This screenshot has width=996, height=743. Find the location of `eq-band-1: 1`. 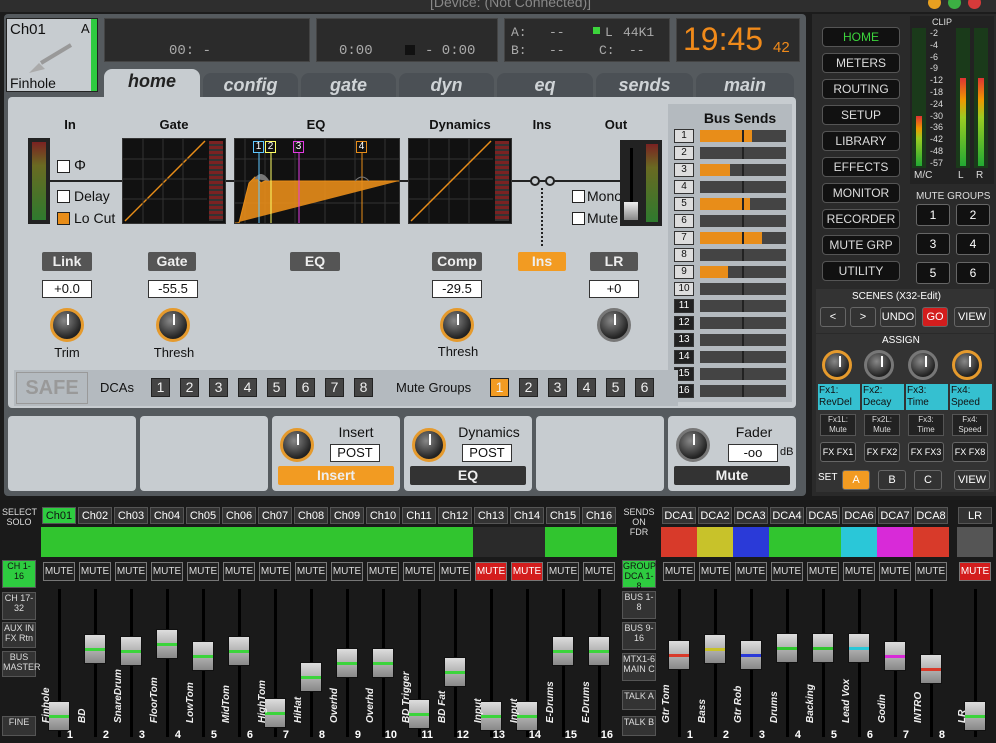

eq-band-1: 1 is located at coordinates (258, 147).